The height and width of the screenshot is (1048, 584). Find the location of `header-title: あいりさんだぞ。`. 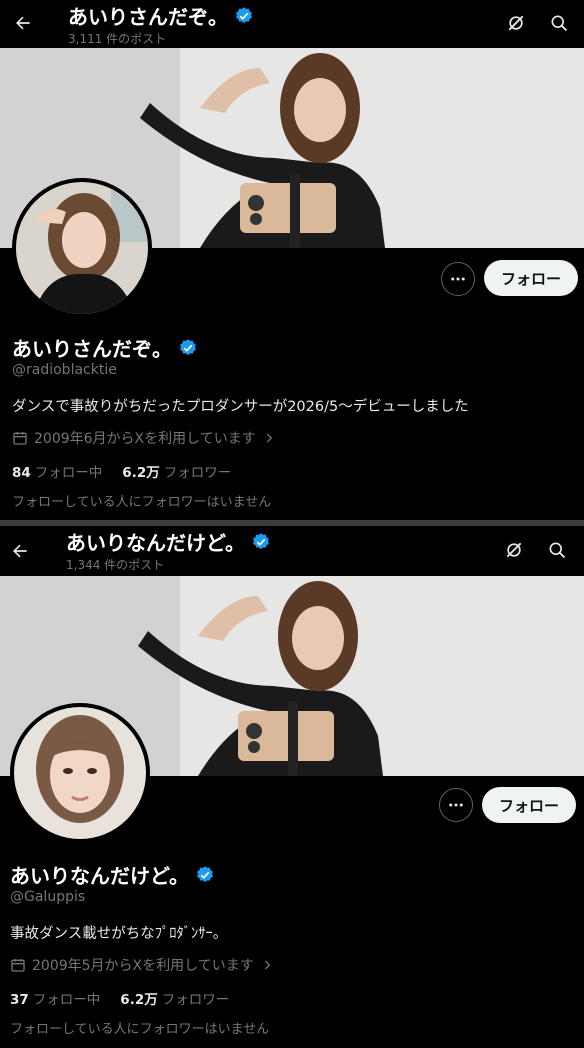

header-title: あいりさんだぞ。 is located at coordinates (161, 15).